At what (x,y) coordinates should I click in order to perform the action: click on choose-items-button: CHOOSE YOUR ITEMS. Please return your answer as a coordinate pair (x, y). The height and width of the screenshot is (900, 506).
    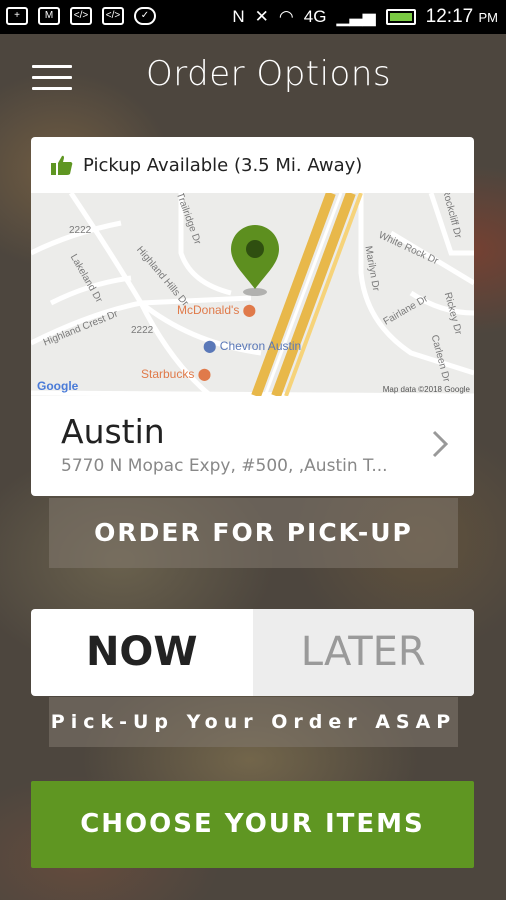
    Looking at the image, I should click on (252, 824).